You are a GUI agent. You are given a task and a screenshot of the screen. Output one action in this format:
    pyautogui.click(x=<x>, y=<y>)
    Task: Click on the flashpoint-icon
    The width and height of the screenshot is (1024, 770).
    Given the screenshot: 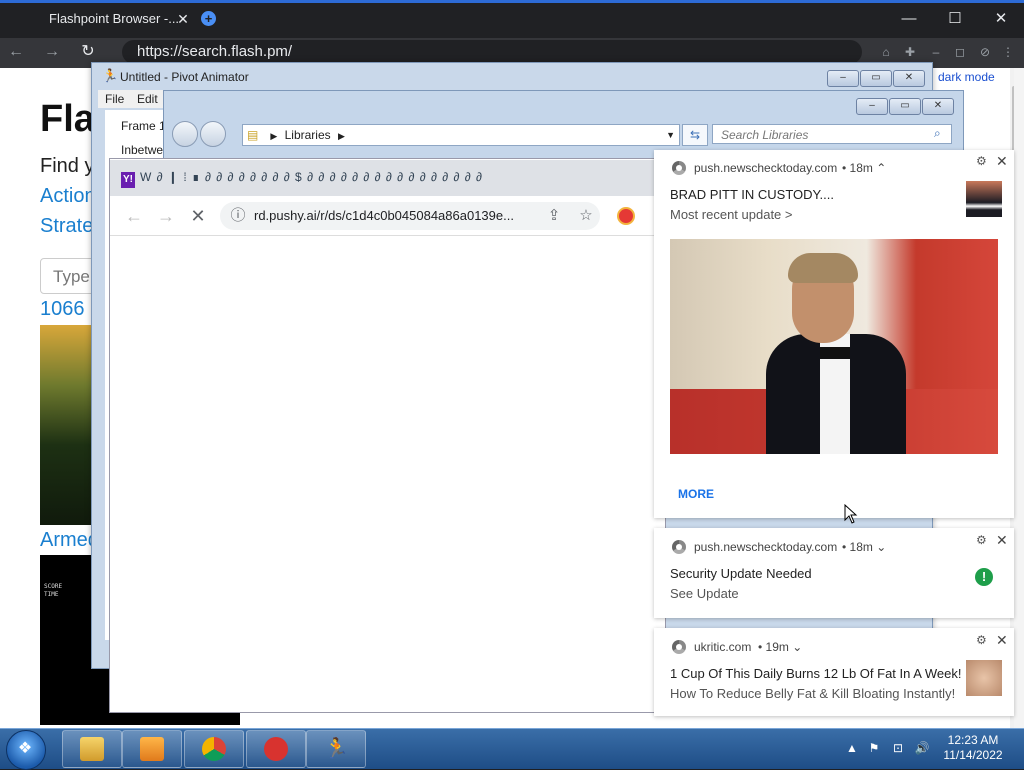 What is the action you would take?
    pyautogui.click(x=276, y=749)
    